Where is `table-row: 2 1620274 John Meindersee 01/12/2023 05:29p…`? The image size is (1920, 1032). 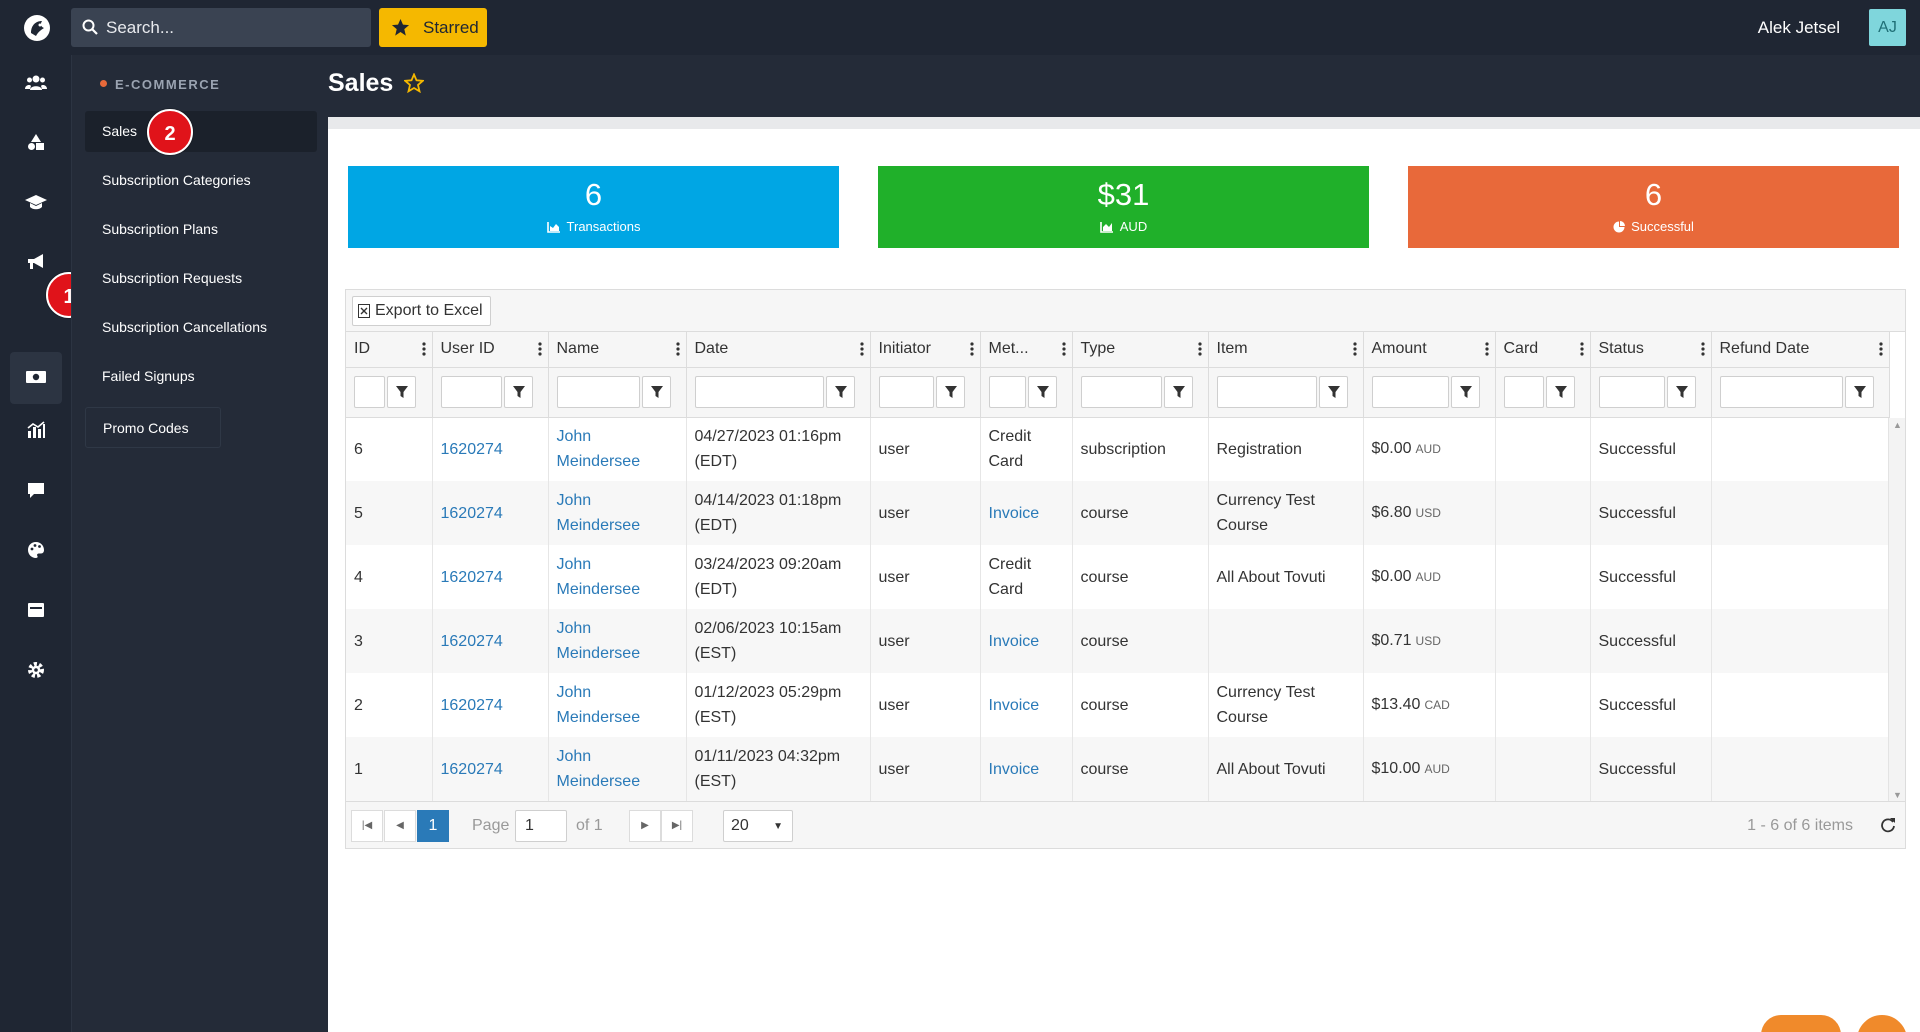 table-row: 2 1620274 John Meindersee 01/12/2023 05:29p… is located at coordinates (1118, 705).